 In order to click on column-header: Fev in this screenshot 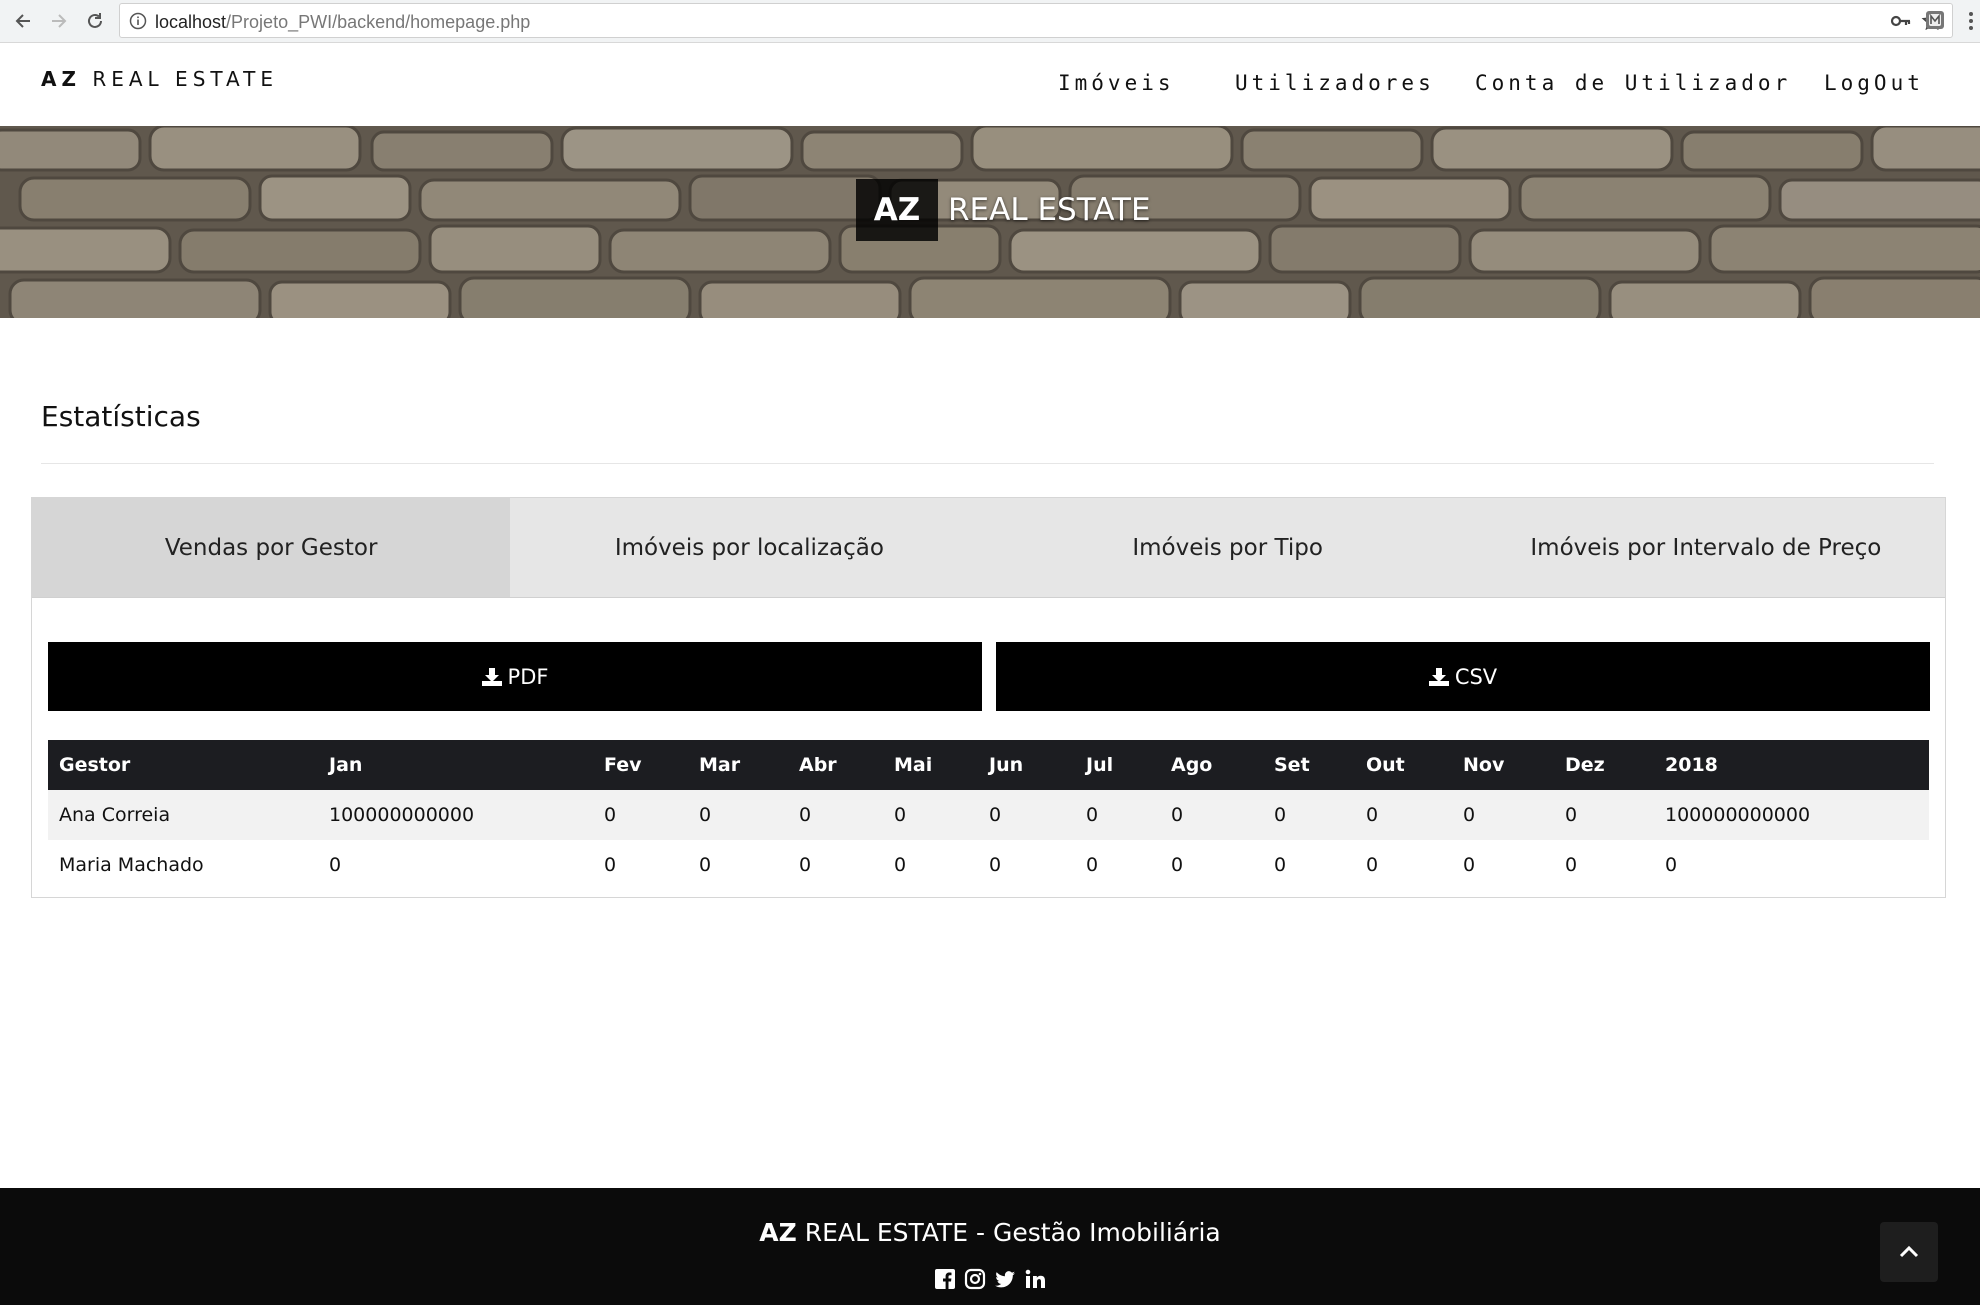, I will do `click(640, 765)`.